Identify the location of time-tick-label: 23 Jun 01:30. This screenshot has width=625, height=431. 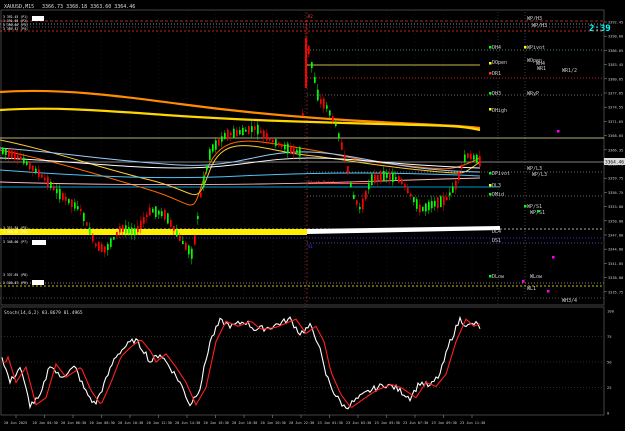
(330, 423).